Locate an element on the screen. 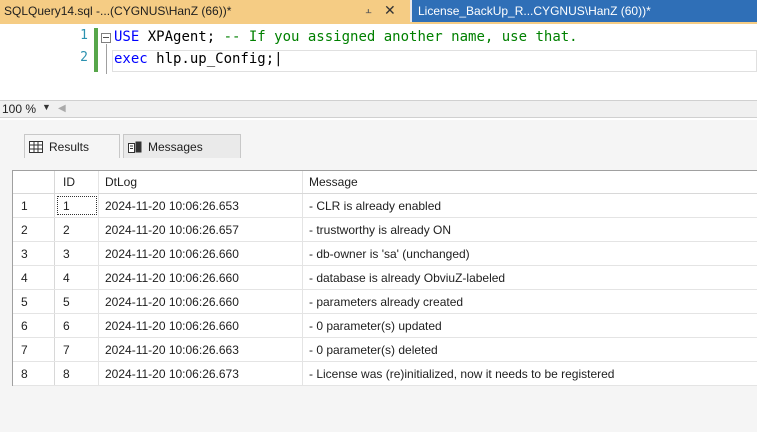  tab-messages: Messages is located at coordinates (182, 146).